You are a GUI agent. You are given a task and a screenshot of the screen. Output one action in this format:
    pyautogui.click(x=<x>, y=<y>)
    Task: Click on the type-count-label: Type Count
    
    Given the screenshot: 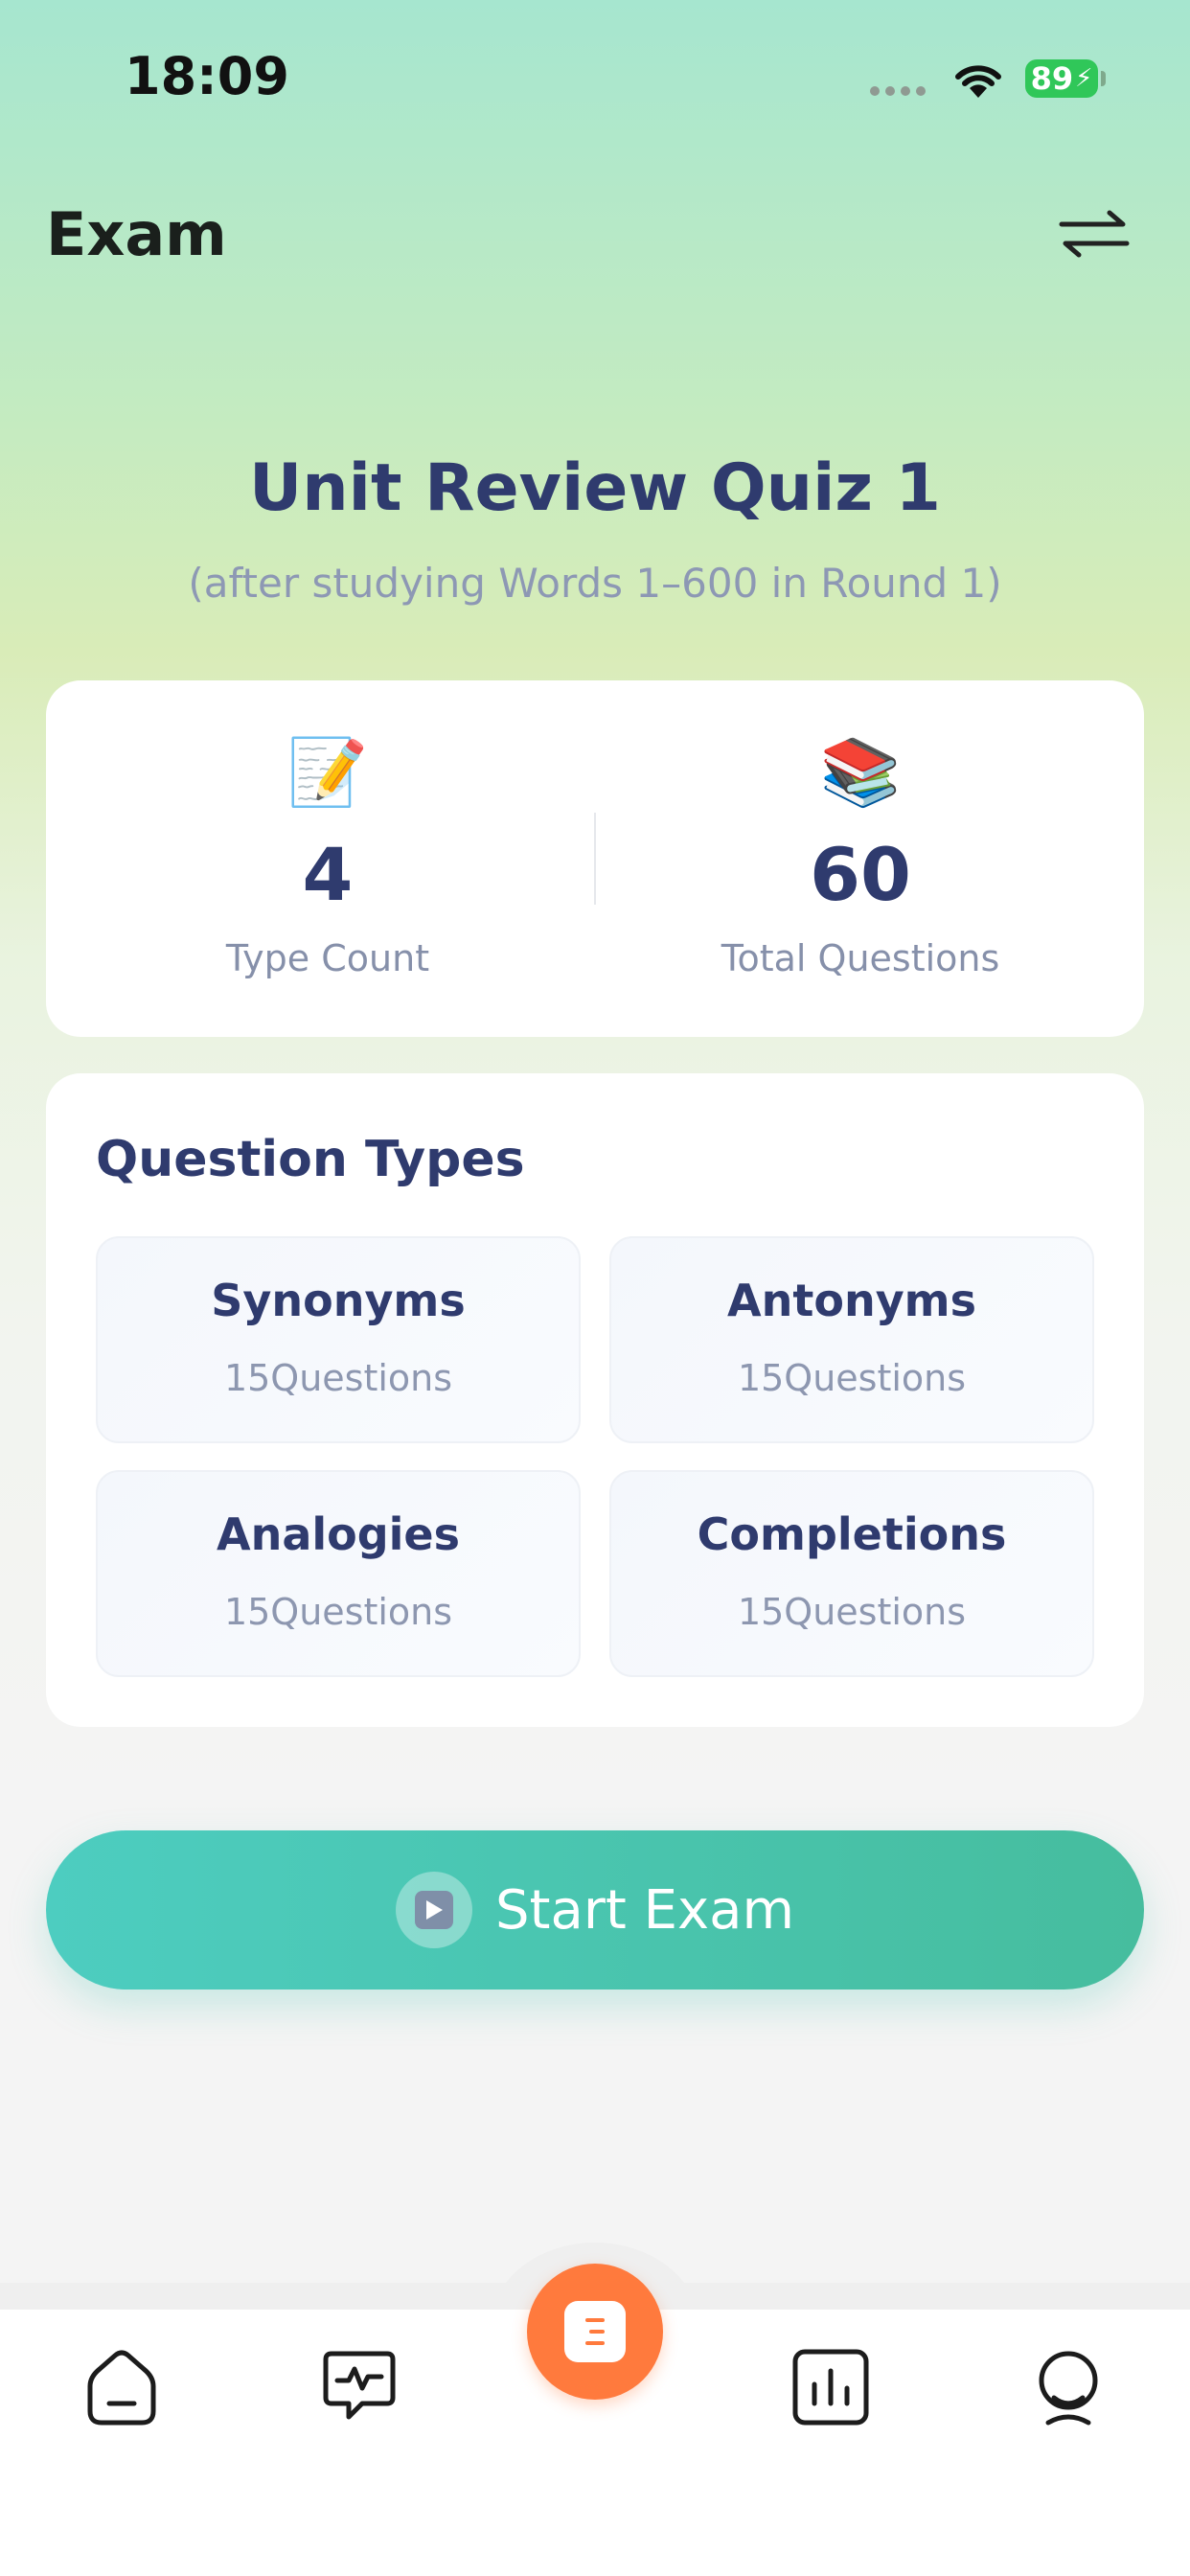 What is the action you would take?
    pyautogui.click(x=327, y=958)
    